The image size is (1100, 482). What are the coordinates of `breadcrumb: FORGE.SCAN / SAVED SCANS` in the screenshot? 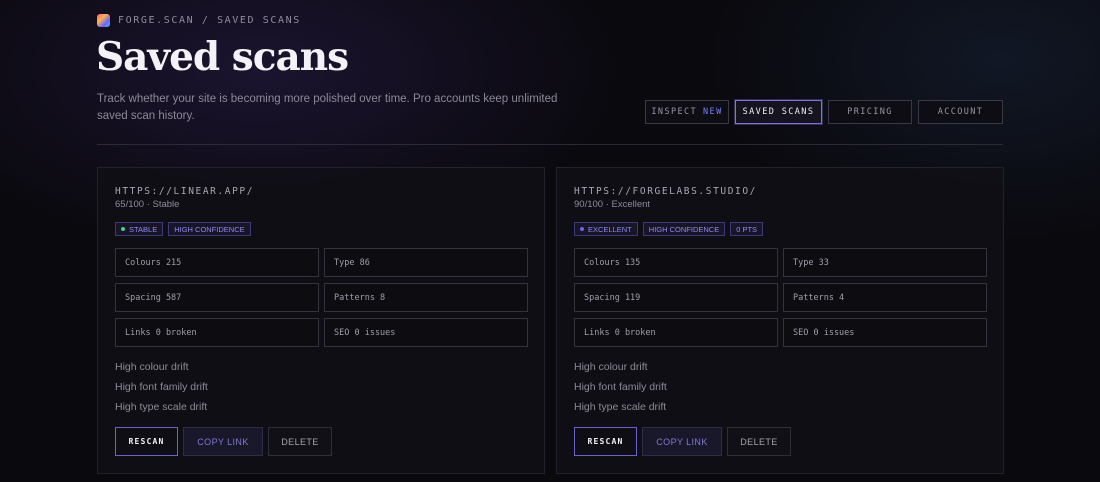 It's located at (209, 20).